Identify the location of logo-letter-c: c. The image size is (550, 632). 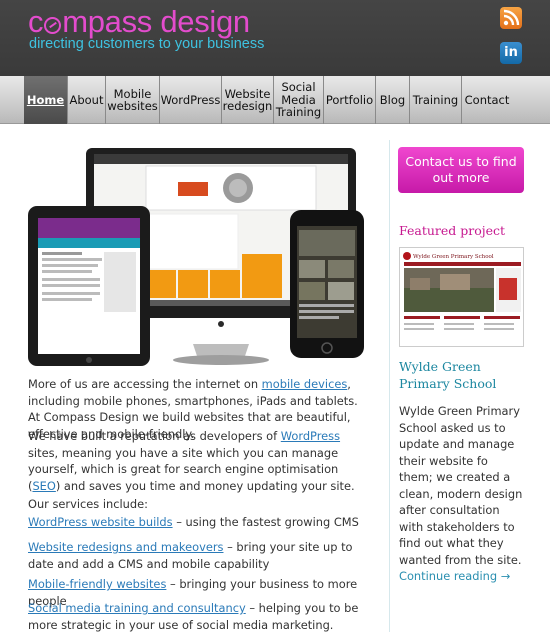
(36, 21).